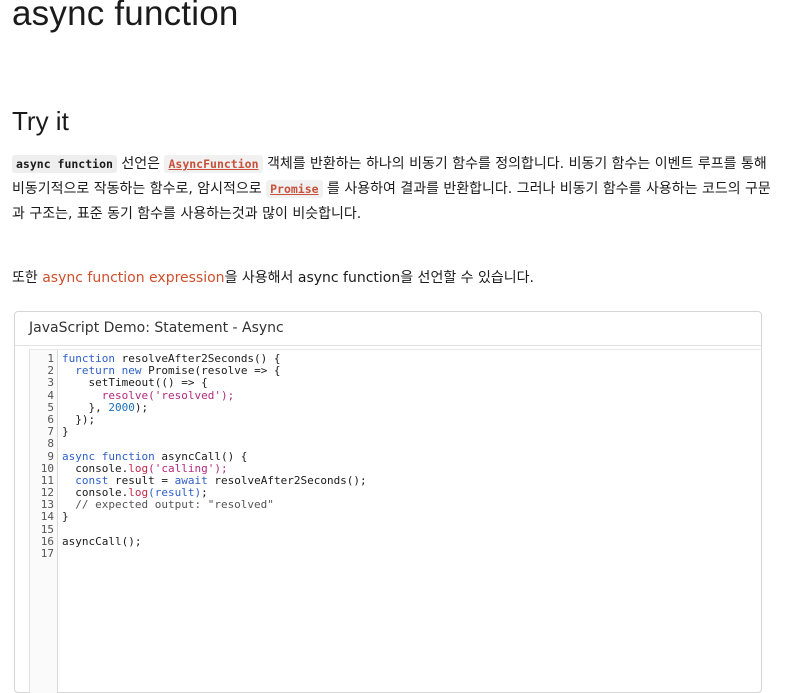  What do you see at coordinates (47, 529) in the screenshot?
I see `line-number: 15` at bounding box center [47, 529].